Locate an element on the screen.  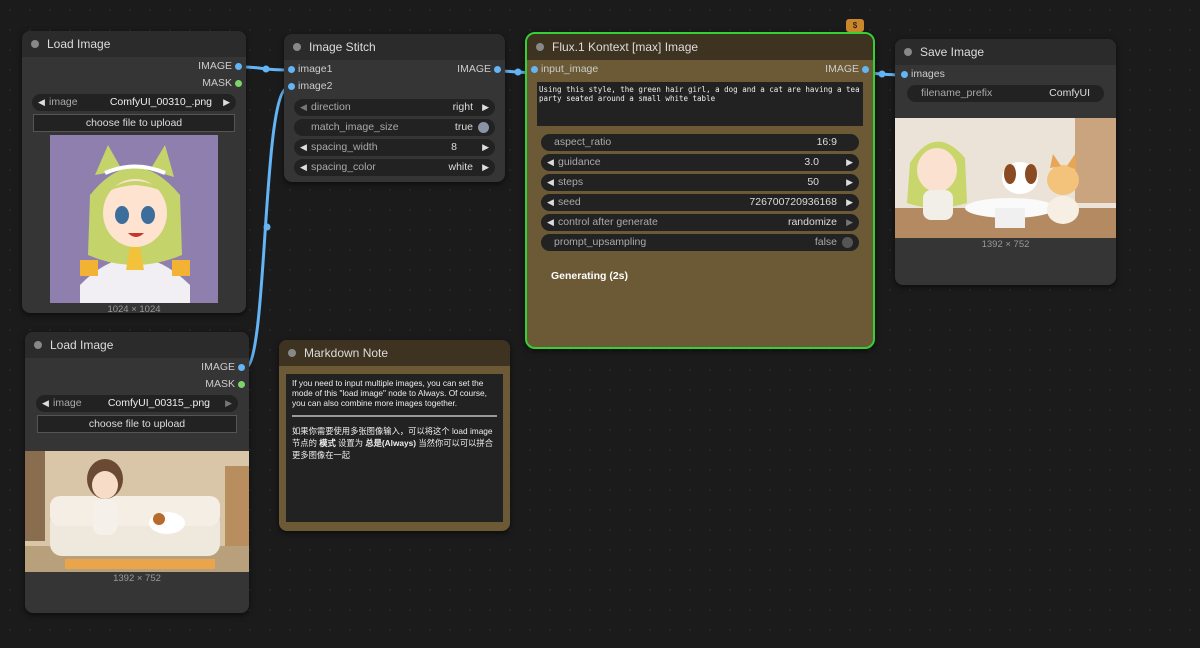
seed-widget: ◀ seed 726700720936168 ▶ is located at coordinates (700, 202).